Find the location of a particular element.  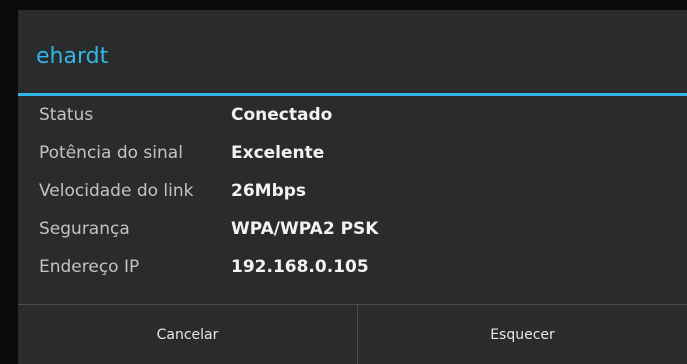

security-value: WPA/WPA2 PSK is located at coordinates (305, 229).